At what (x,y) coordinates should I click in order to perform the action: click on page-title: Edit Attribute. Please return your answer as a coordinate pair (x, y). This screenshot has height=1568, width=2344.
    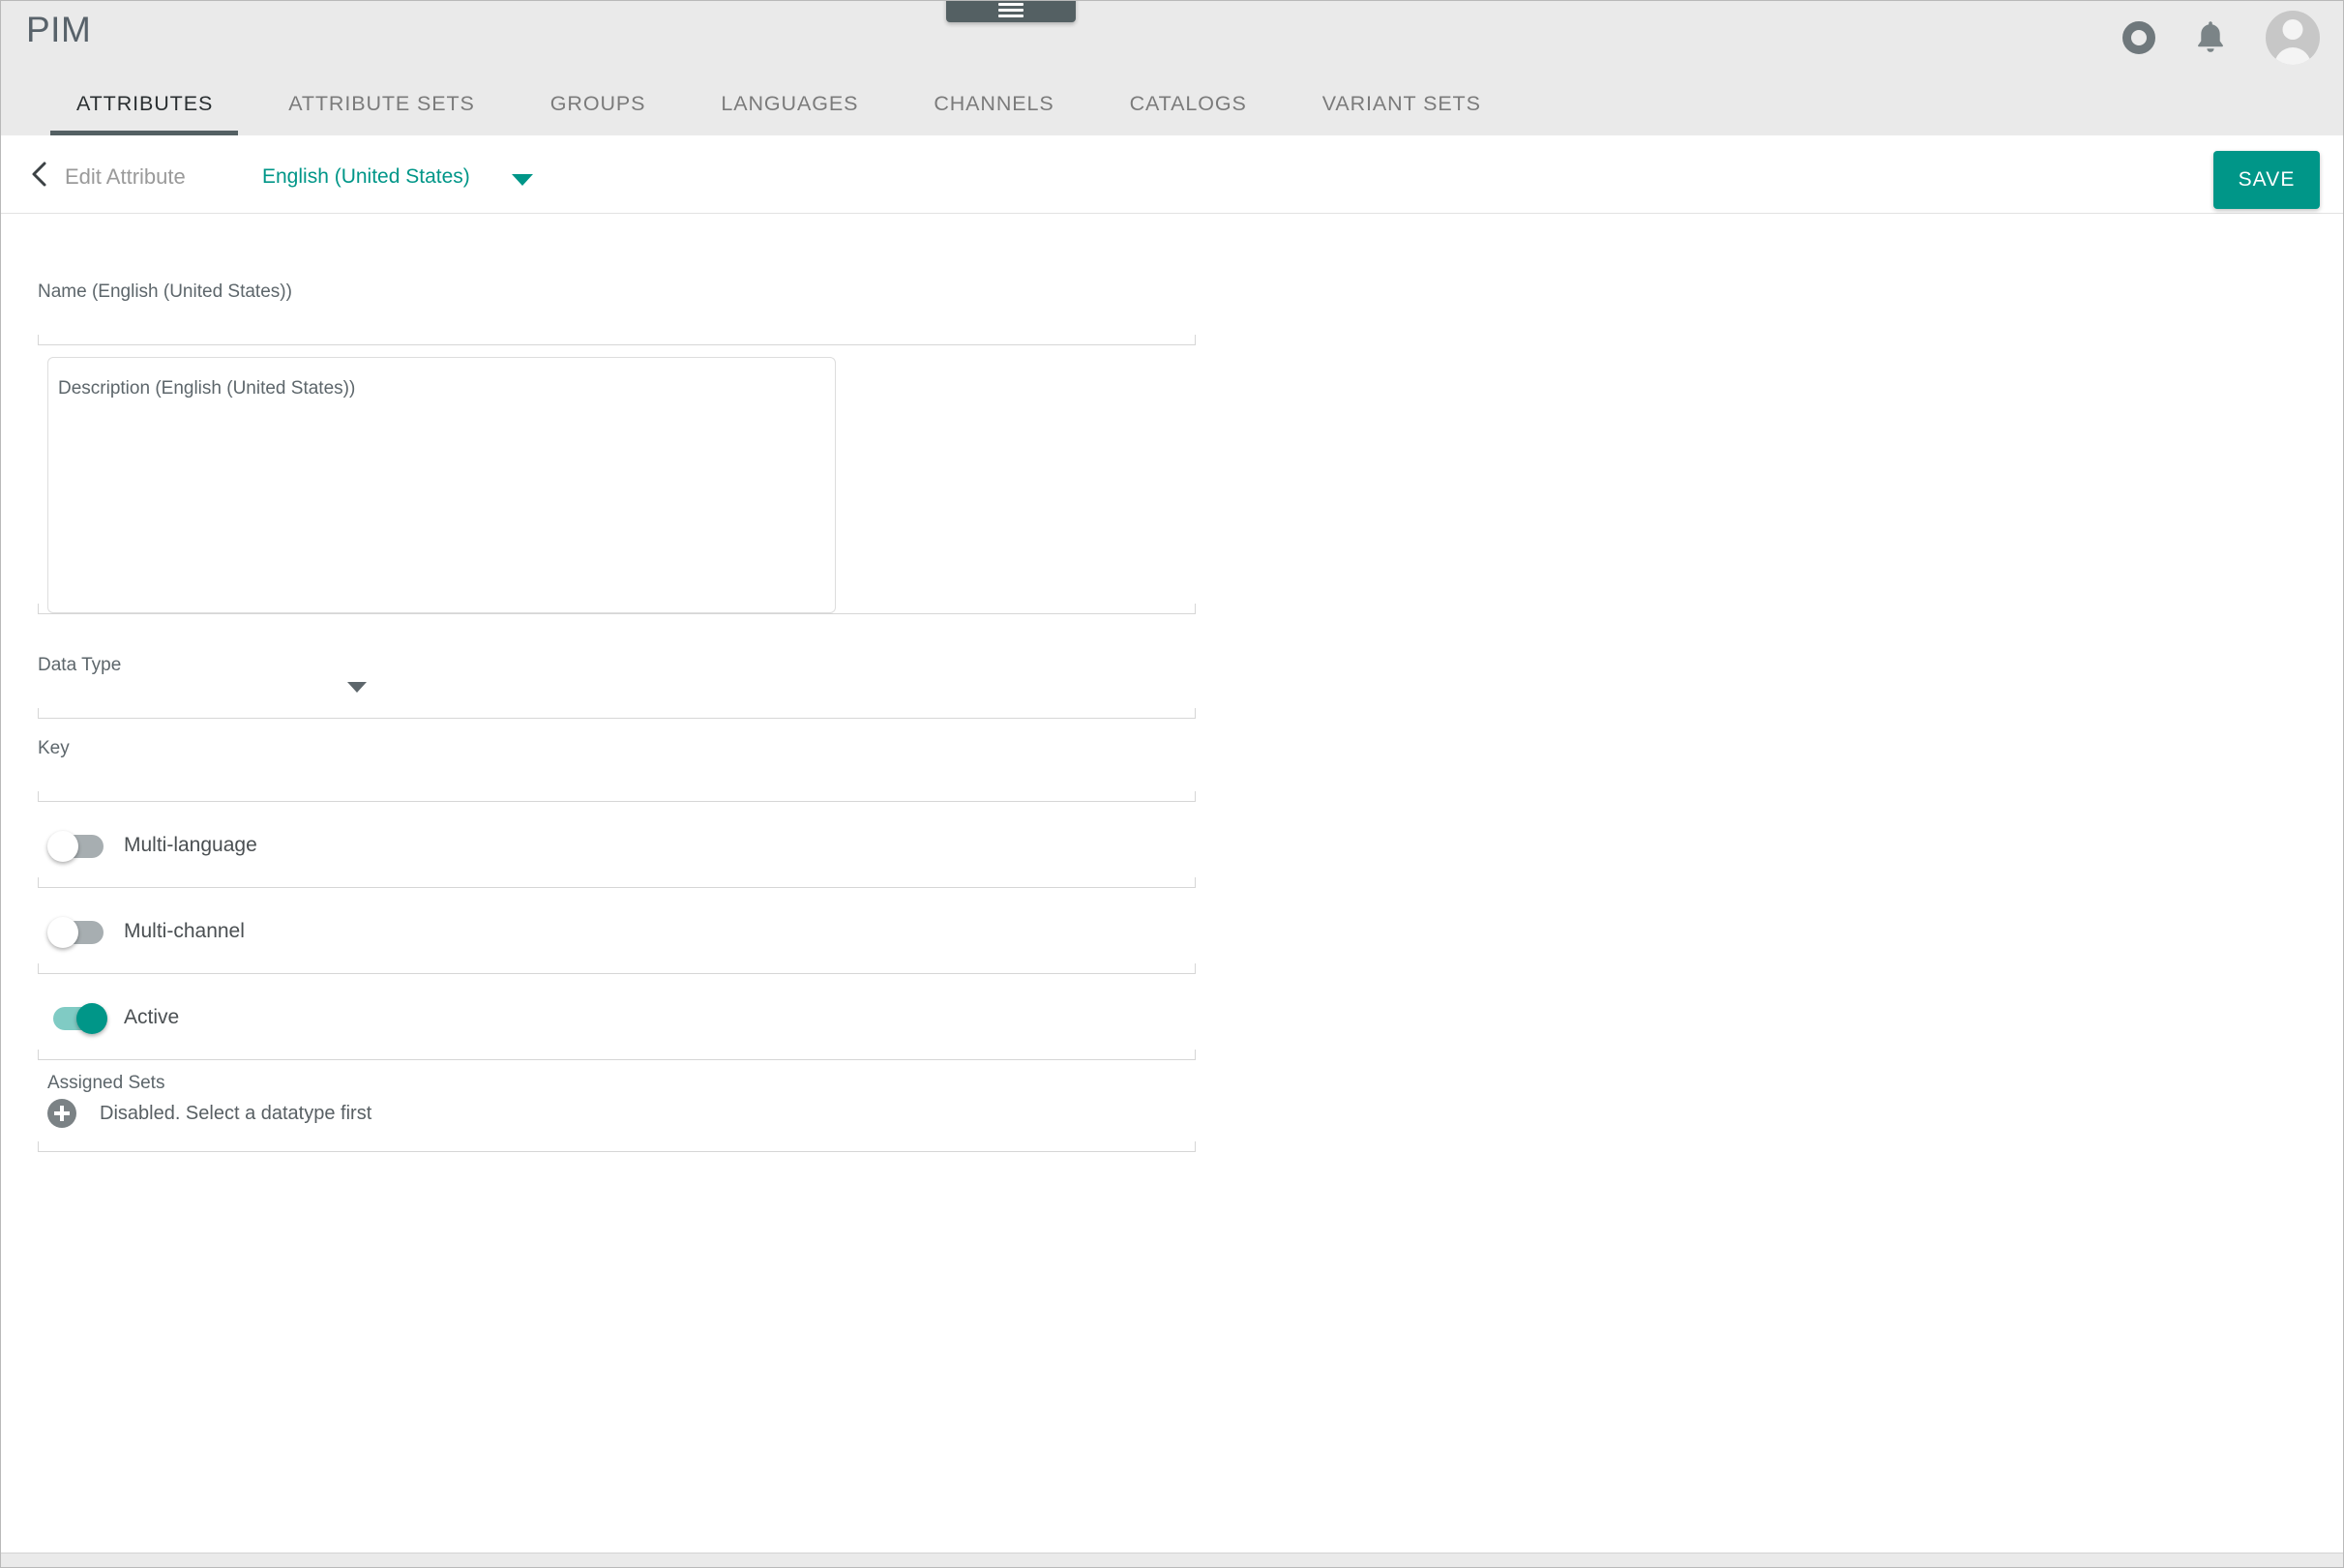
    Looking at the image, I should click on (125, 177).